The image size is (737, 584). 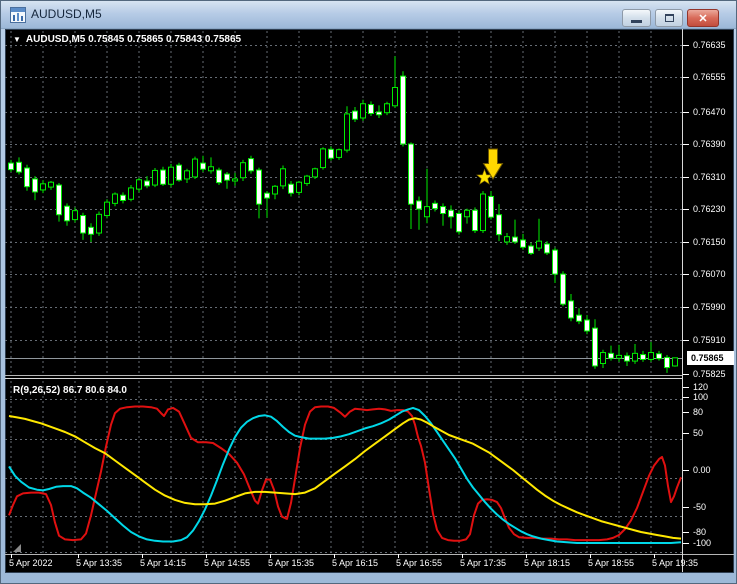 I want to click on close-button: ✕, so click(x=703, y=18).